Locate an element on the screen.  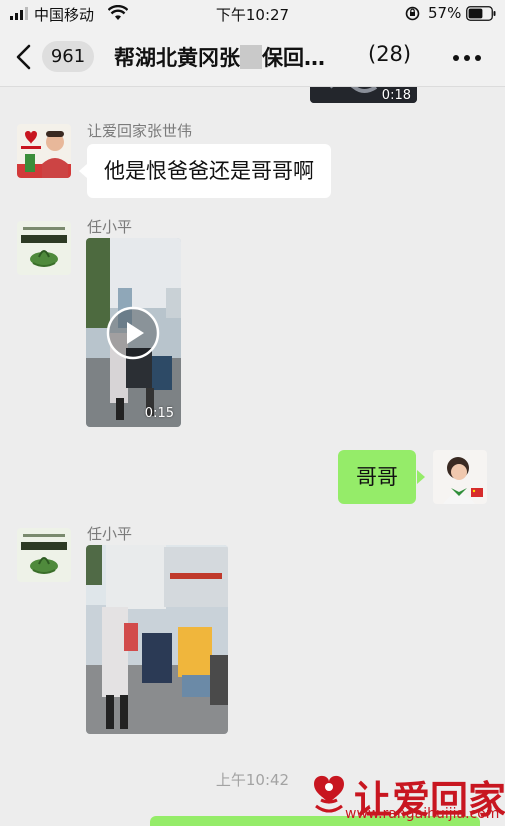
battery-icon is located at coordinates (481, 13).